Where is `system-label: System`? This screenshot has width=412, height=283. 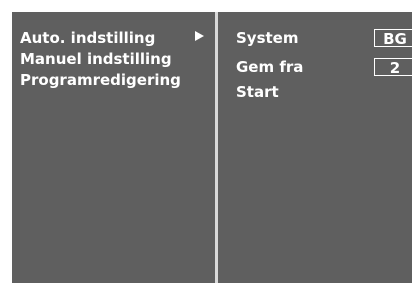
system-label: System is located at coordinates (267, 38).